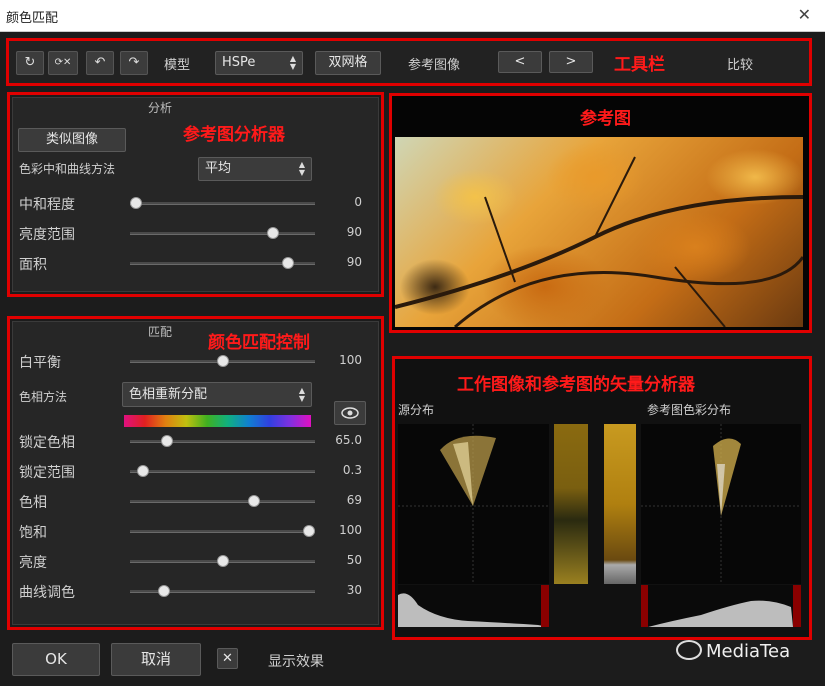 The width and height of the screenshot is (825, 686). I want to click on hue-method-value: 色相重新分配, so click(168, 394).